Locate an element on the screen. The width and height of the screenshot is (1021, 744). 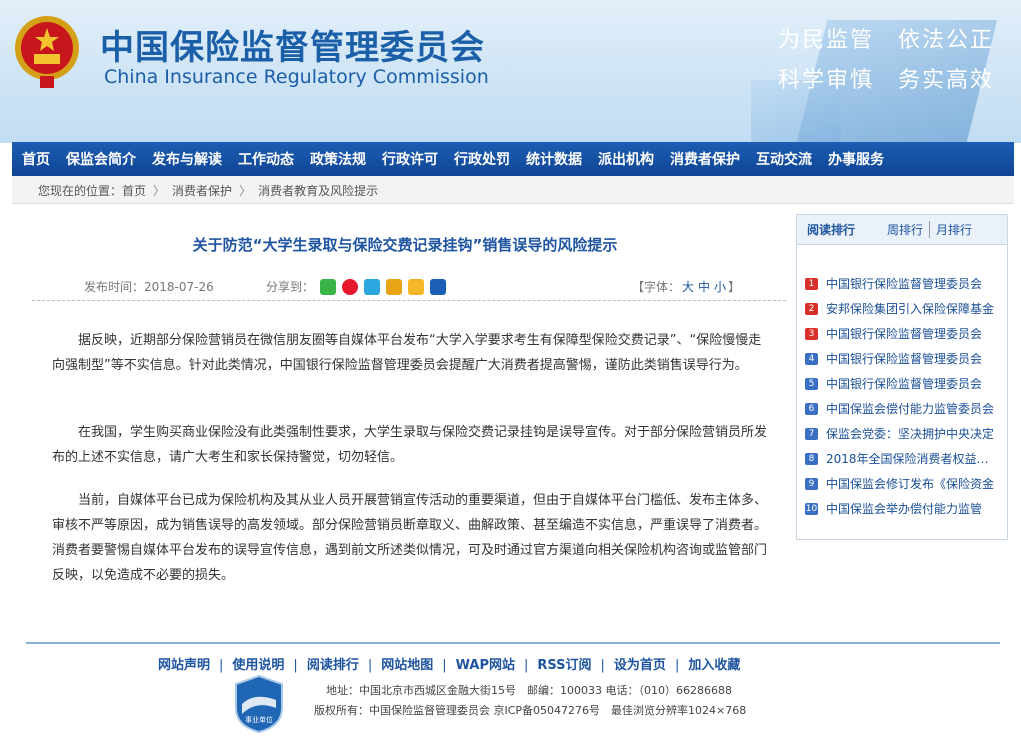
footer-link-usage: 使用说明 is located at coordinates (258, 665).